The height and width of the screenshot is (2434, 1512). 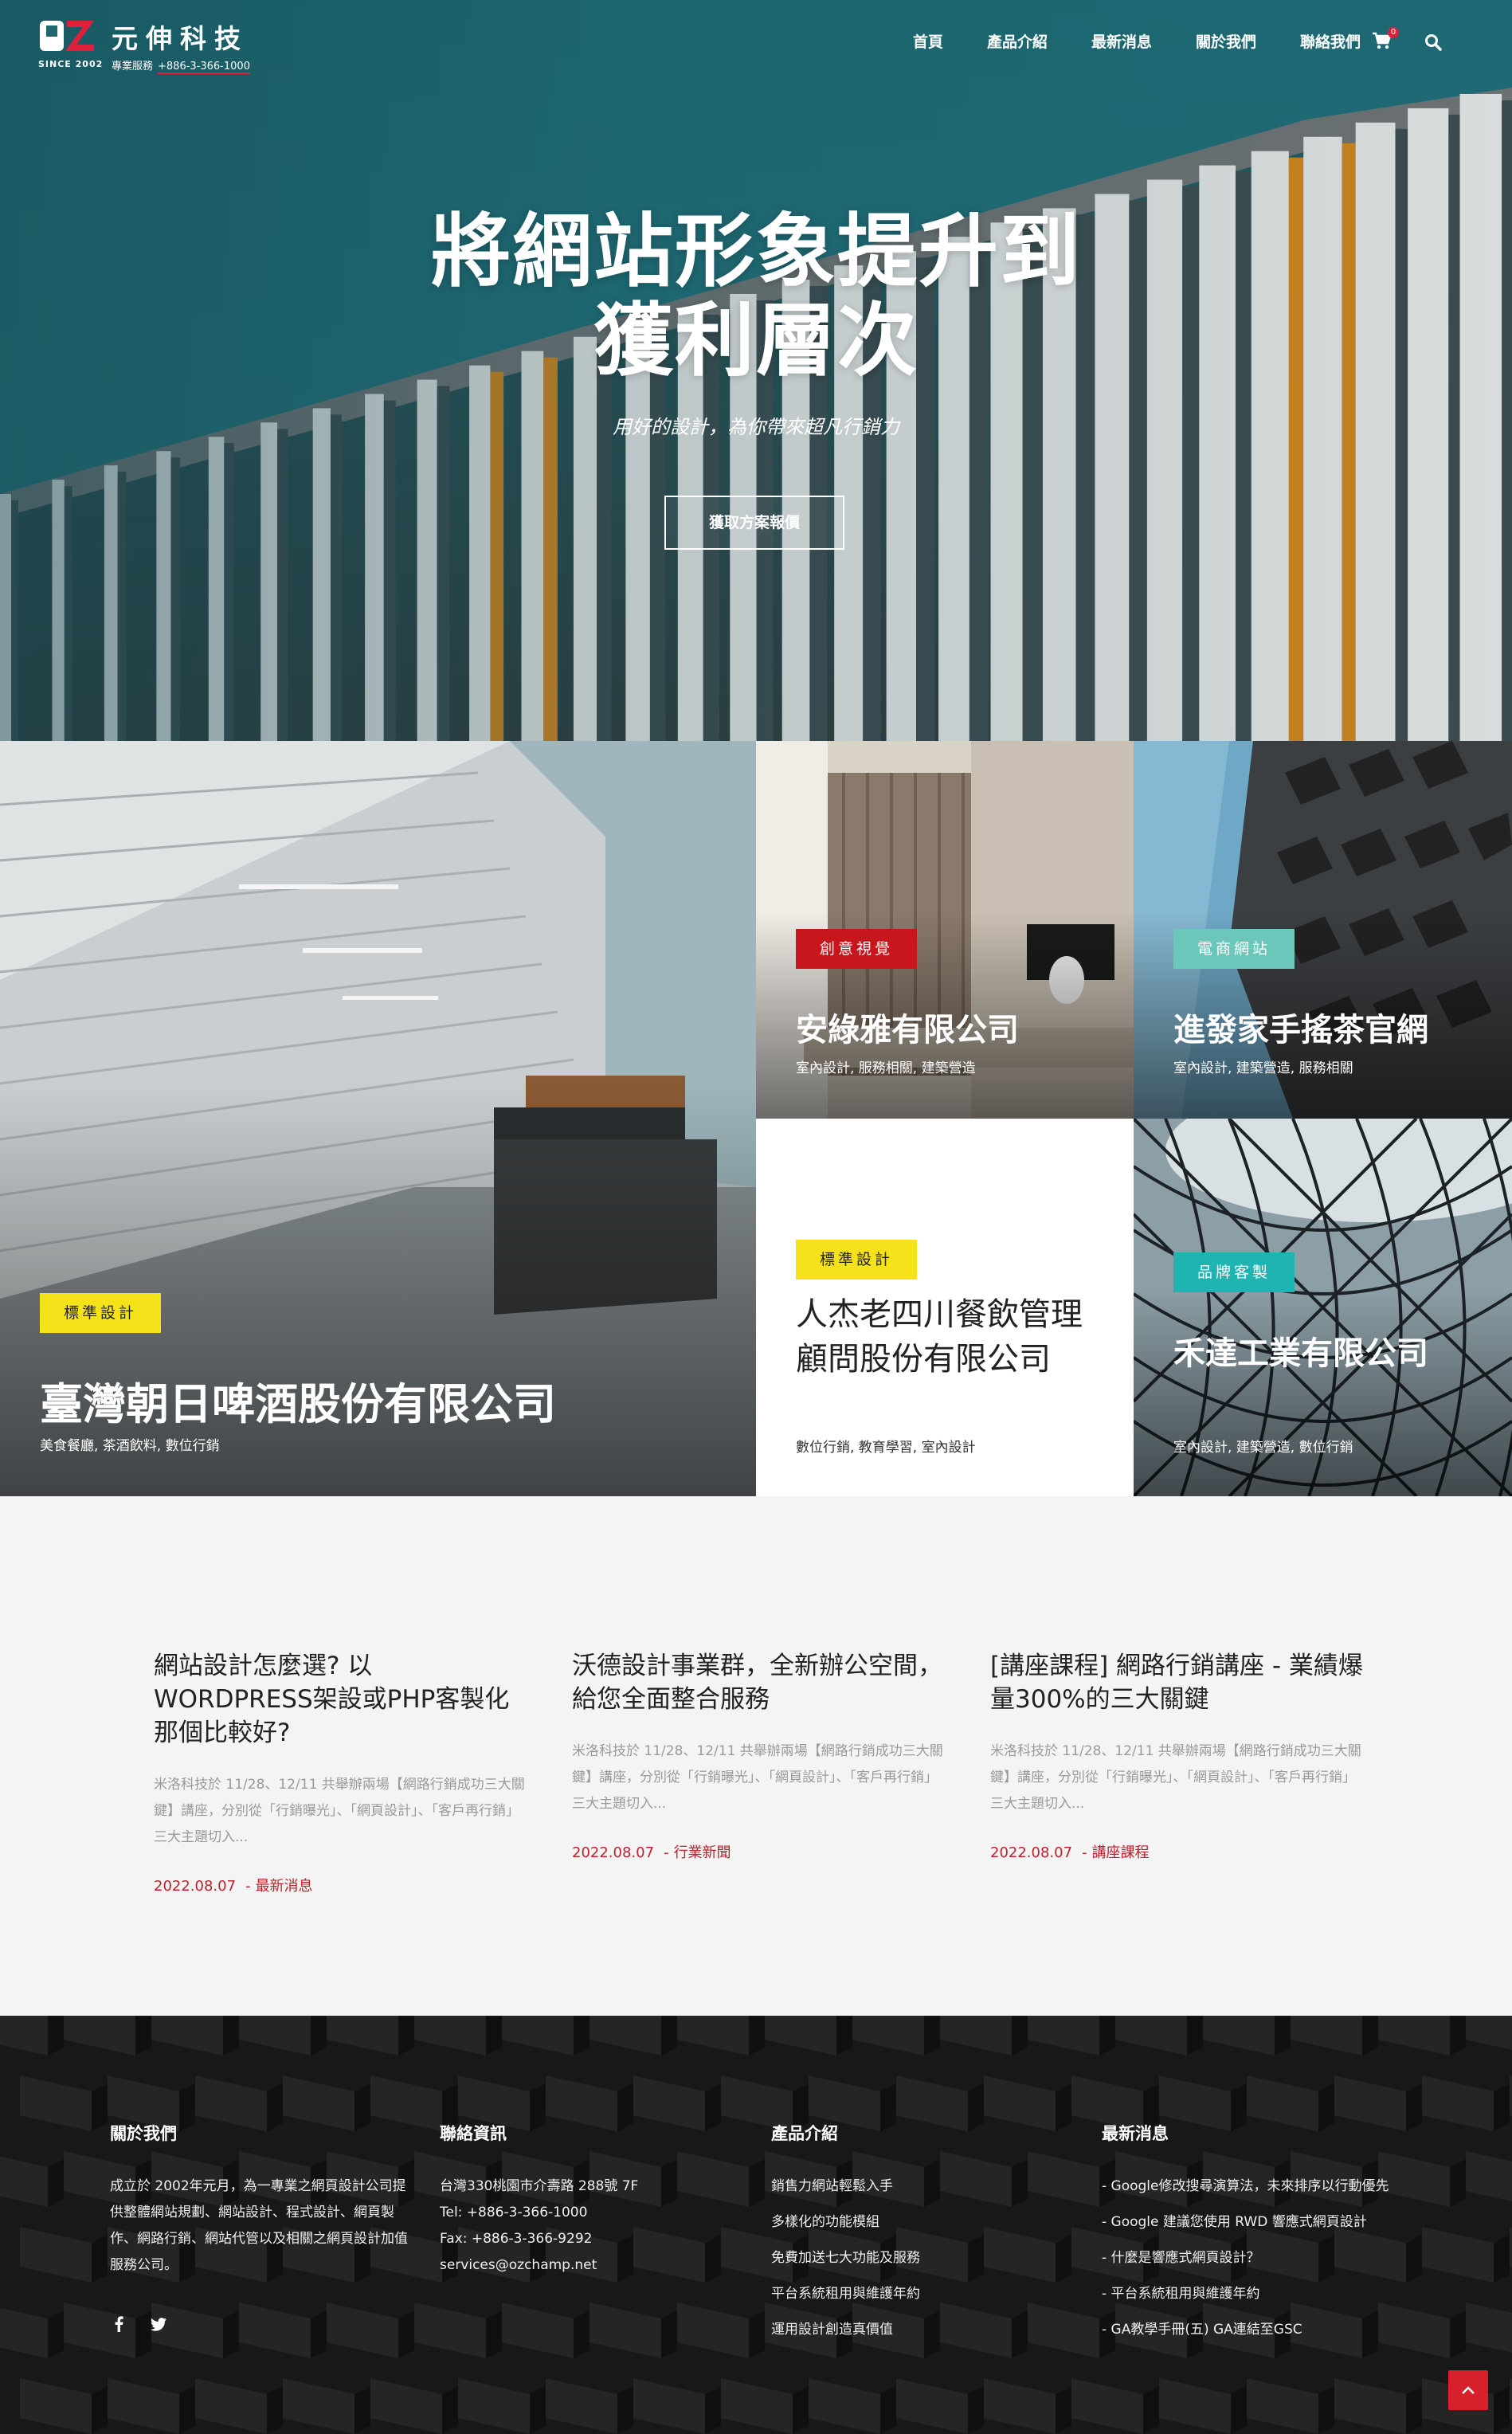 What do you see at coordinates (1177, 1682) in the screenshot?
I see `news-title: [講座課程] 網路行銷講座 - 業績爆量300%的三大關鍵` at bounding box center [1177, 1682].